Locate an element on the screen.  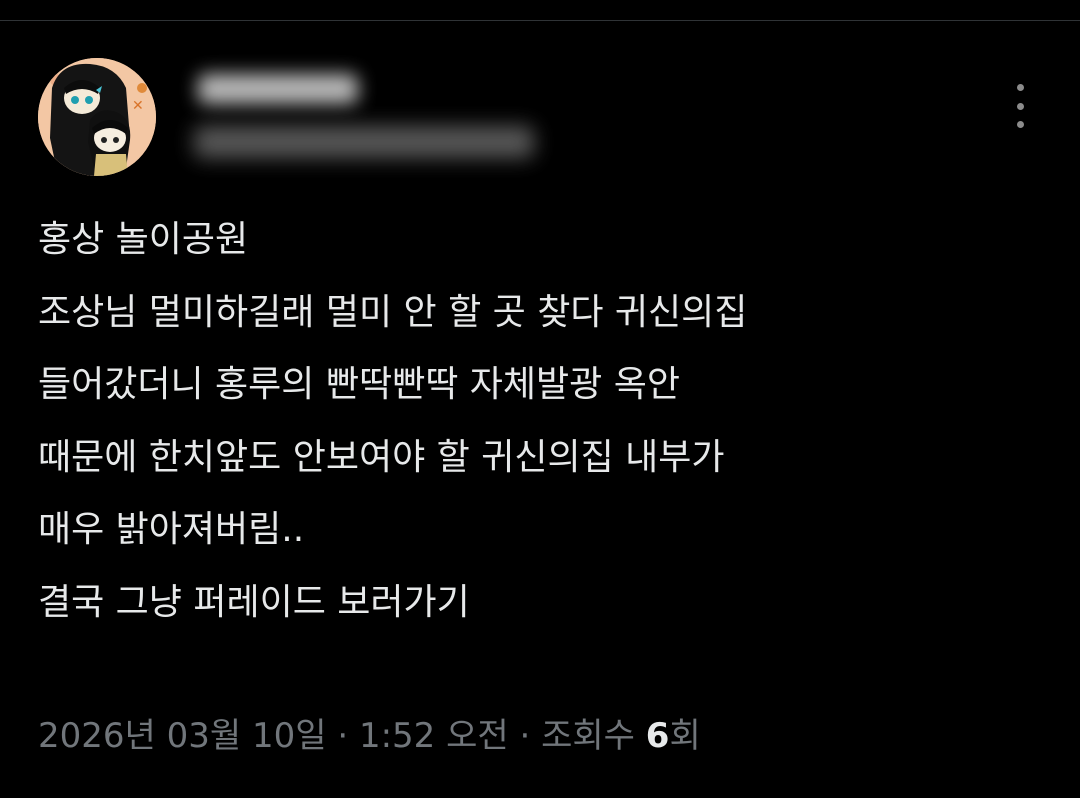
tweet-time: 1:52 오전 is located at coordinates (434, 736).